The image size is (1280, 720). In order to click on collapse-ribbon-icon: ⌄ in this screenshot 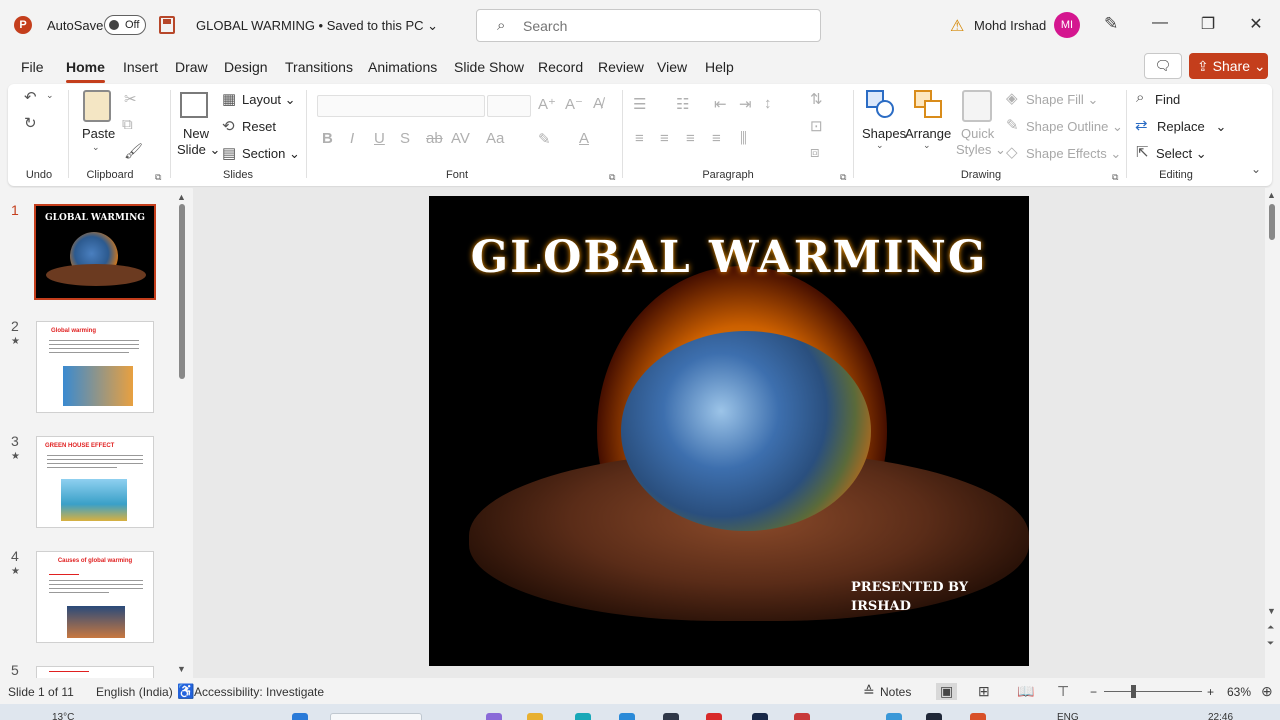, I will do `click(1256, 169)`.